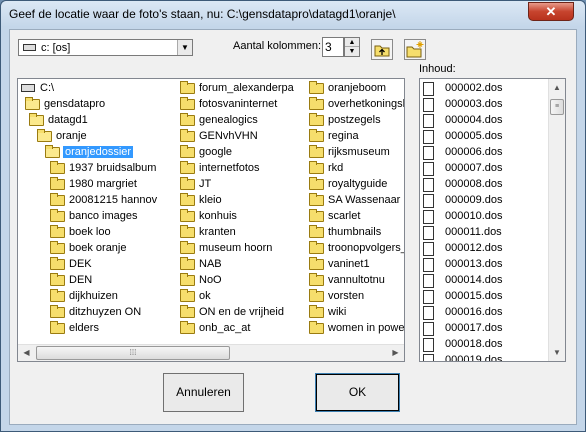  I want to click on file-name: 000008.dos, so click(474, 184).